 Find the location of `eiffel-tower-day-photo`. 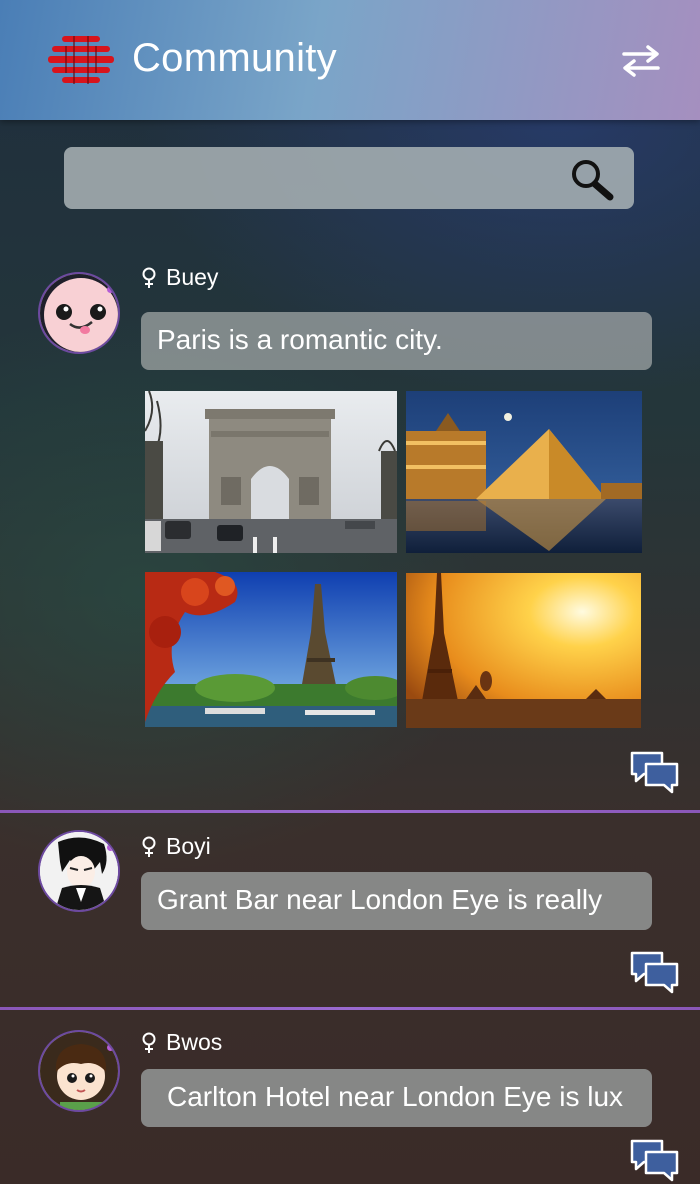

eiffel-tower-day-photo is located at coordinates (271, 649).